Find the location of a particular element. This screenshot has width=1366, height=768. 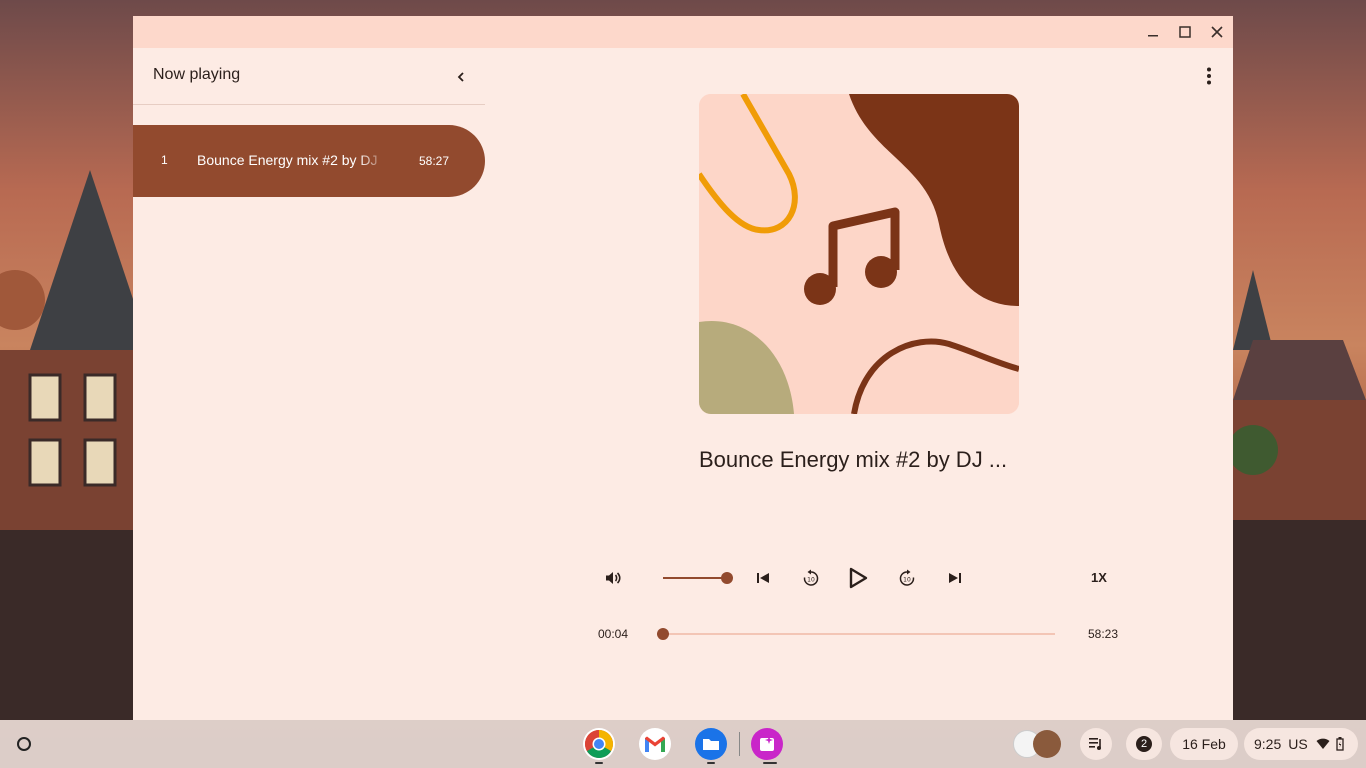

chevron-left-icon is located at coordinates (460, 77).